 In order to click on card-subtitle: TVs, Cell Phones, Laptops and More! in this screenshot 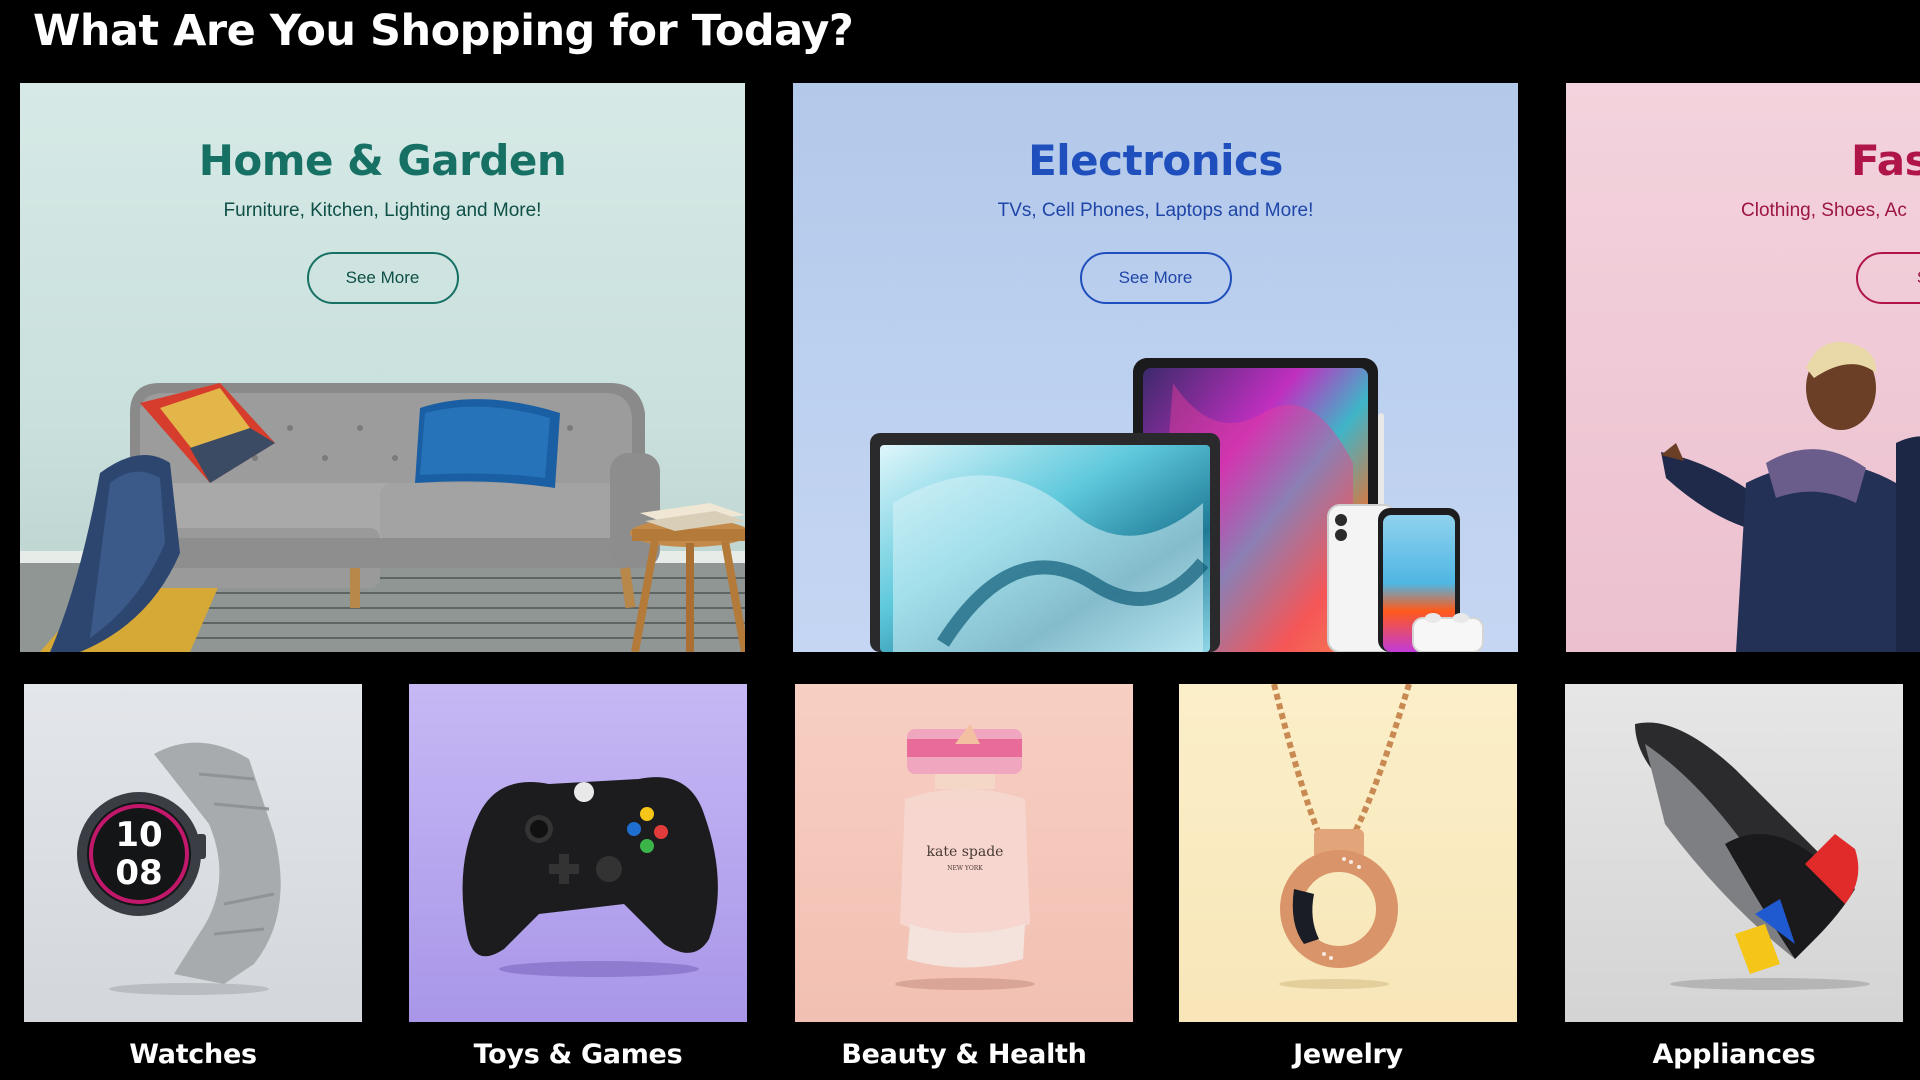, I will do `click(1155, 210)`.